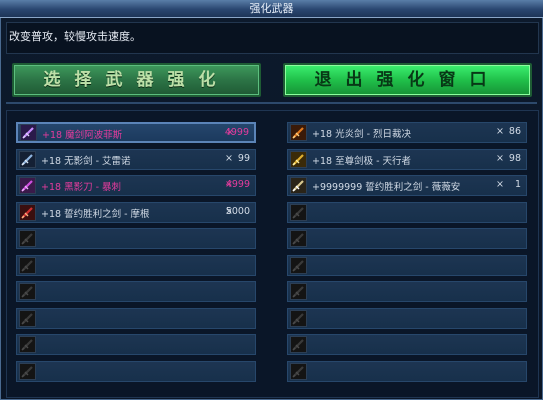 This screenshot has width=543, height=400. What do you see at coordinates (86, 161) in the screenshot?
I see `weapon-name: +18 无影剑 - 艾雷诺` at bounding box center [86, 161].